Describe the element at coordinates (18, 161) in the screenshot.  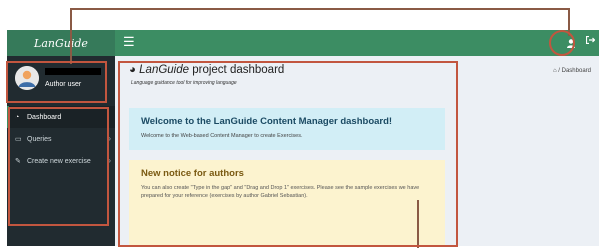
I see `edit-icon: ✎` at that location.